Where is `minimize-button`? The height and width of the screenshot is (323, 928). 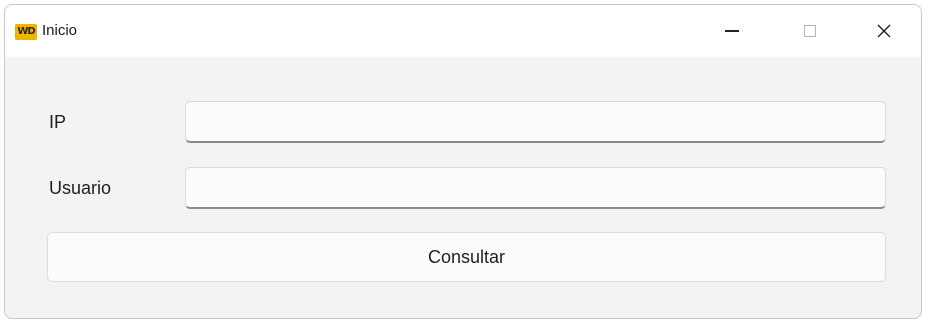
minimize-button is located at coordinates (732, 31).